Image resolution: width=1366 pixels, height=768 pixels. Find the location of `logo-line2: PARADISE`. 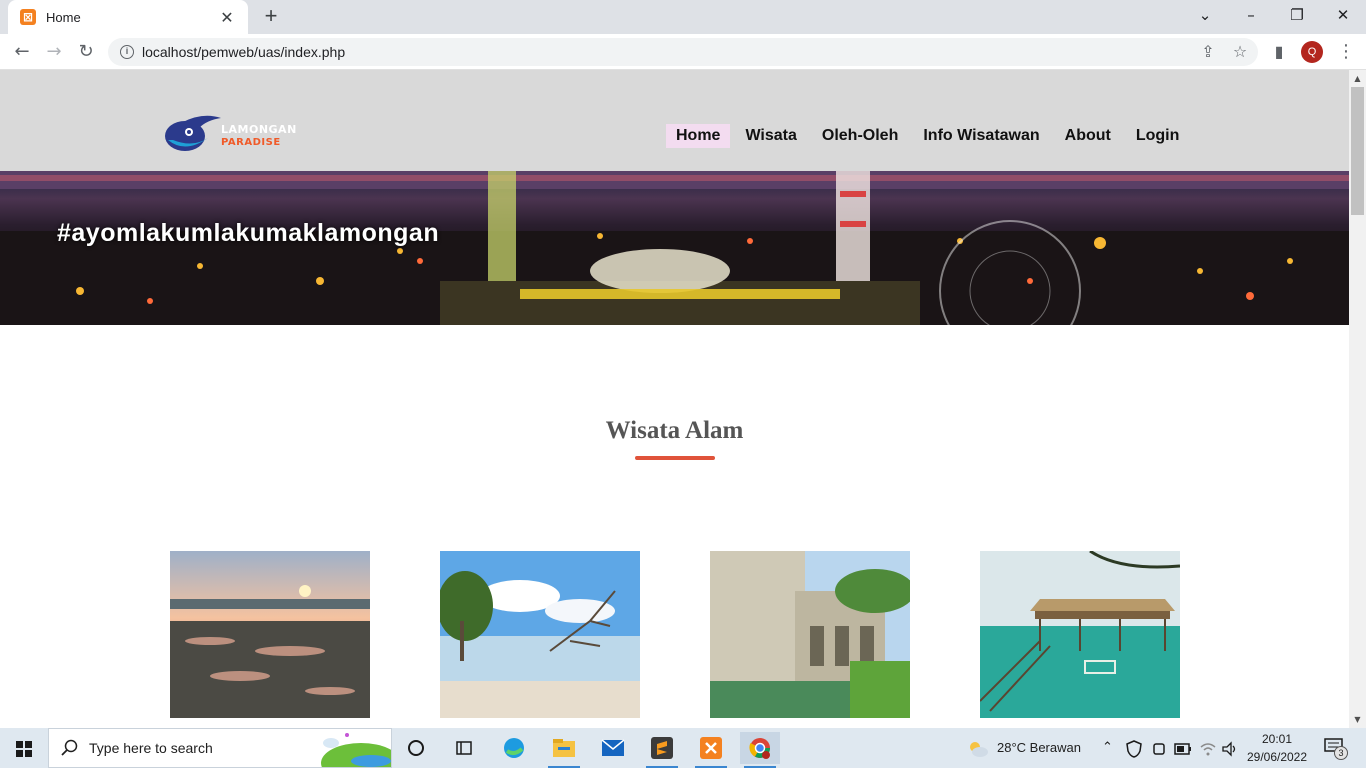

logo-line2: PARADISE is located at coordinates (251, 142).